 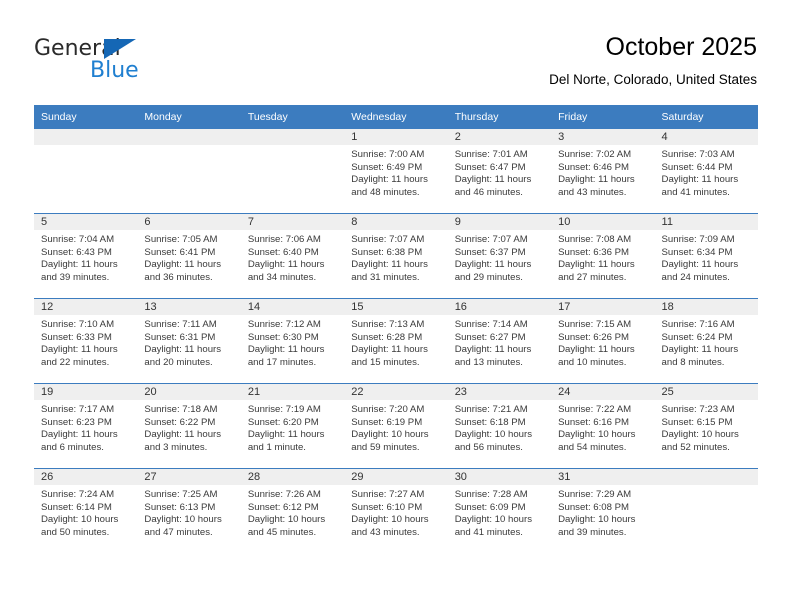 What do you see at coordinates (282, 277) in the screenshot?
I see `daylight-text-line2: and 34 minutes.` at bounding box center [282, 277].